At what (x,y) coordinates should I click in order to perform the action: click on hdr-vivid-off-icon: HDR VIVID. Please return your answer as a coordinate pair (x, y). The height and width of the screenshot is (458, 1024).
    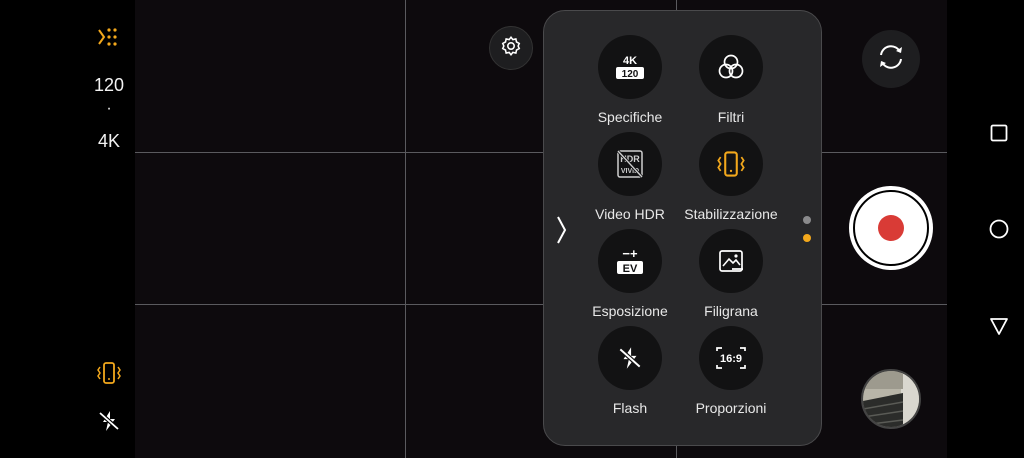
    Looking at the image, I should click on (630, 164).